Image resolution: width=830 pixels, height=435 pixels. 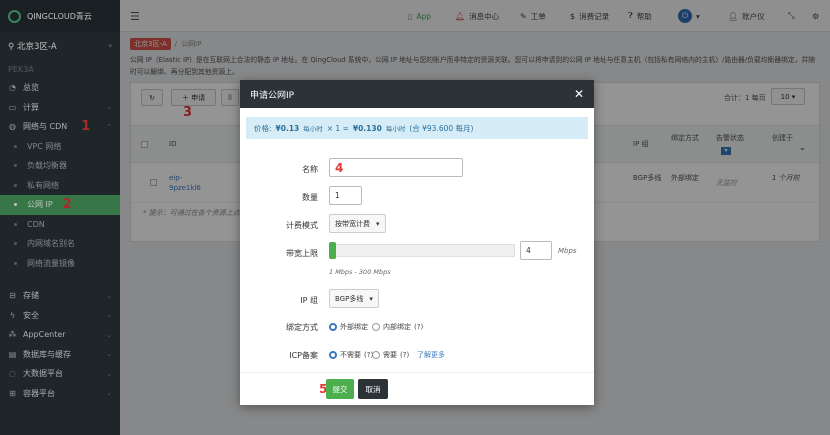 I want to click on name-input: 4, so click(x=396, y=167).